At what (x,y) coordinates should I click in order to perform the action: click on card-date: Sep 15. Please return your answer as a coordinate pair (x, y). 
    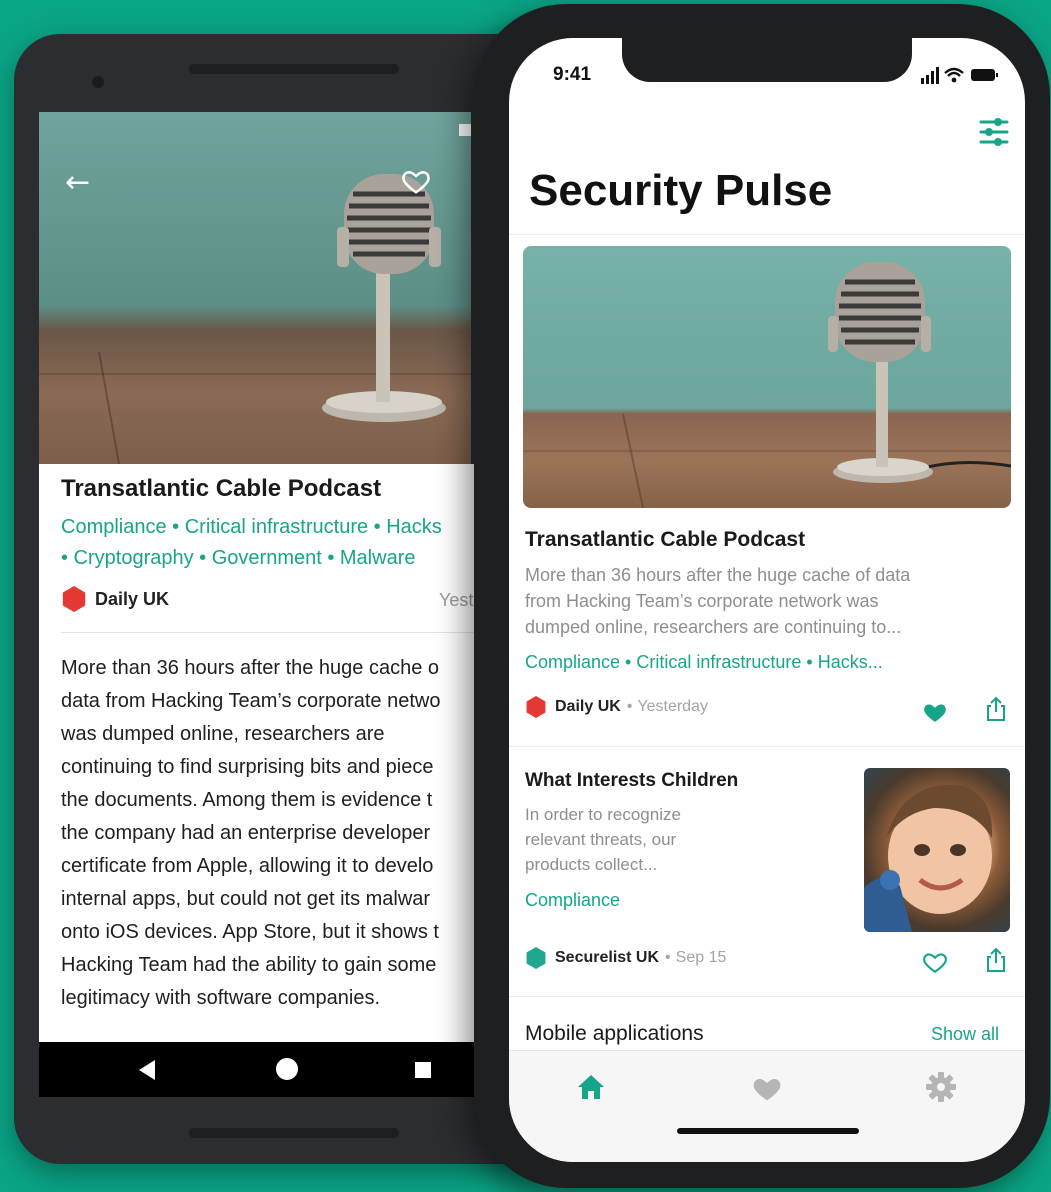
    Looking at the image, I should click on (701, 957).